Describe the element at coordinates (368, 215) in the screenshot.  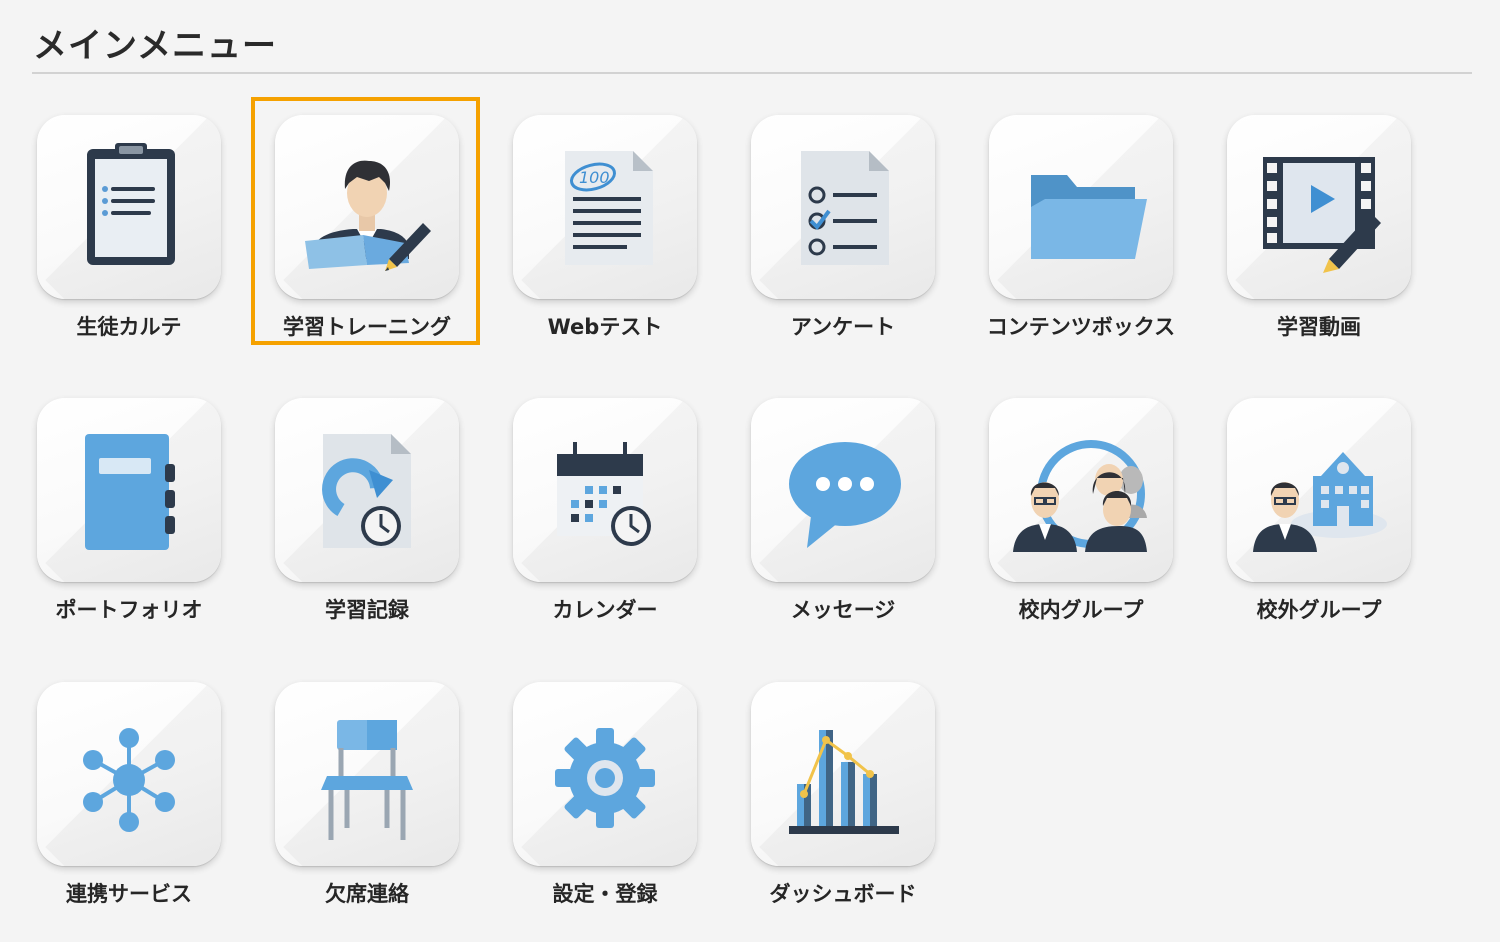
I see `student-study-icon` at that location.